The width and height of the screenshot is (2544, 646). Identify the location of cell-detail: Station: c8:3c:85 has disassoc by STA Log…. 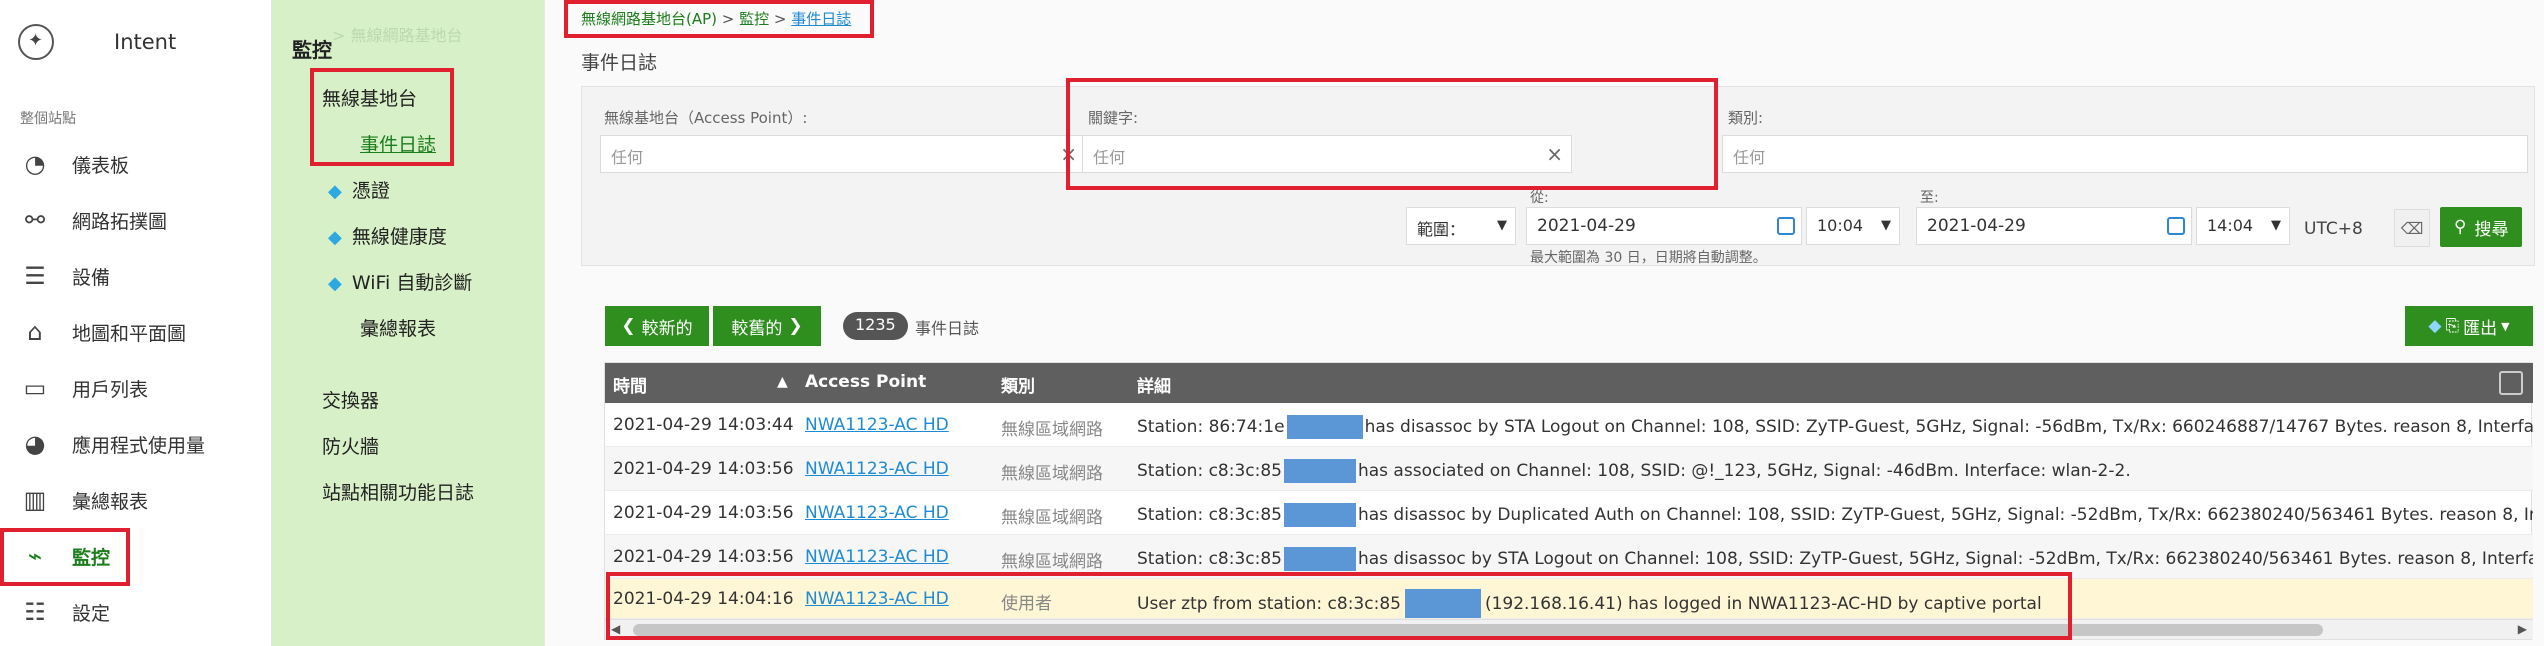
(1835, 559).